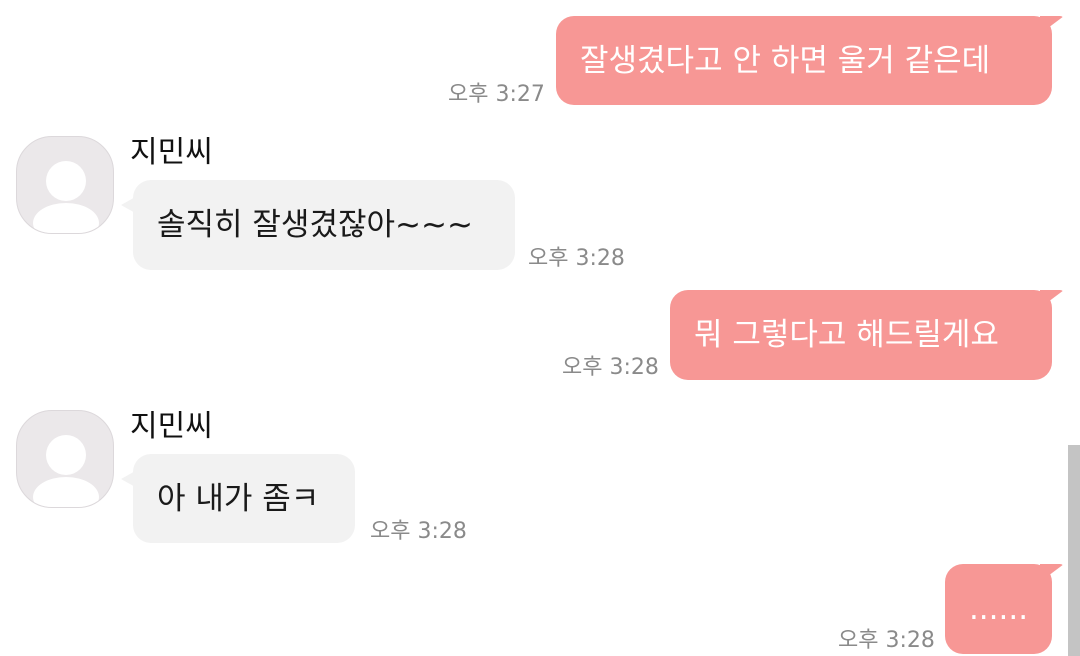 Image resolution: width=1080 pixels, height=656 pixels. Describe the element at coordinates (846, 335) in the screenshot. I see `message-text: 뭐 그렇다고 해드릴게요` at that location.